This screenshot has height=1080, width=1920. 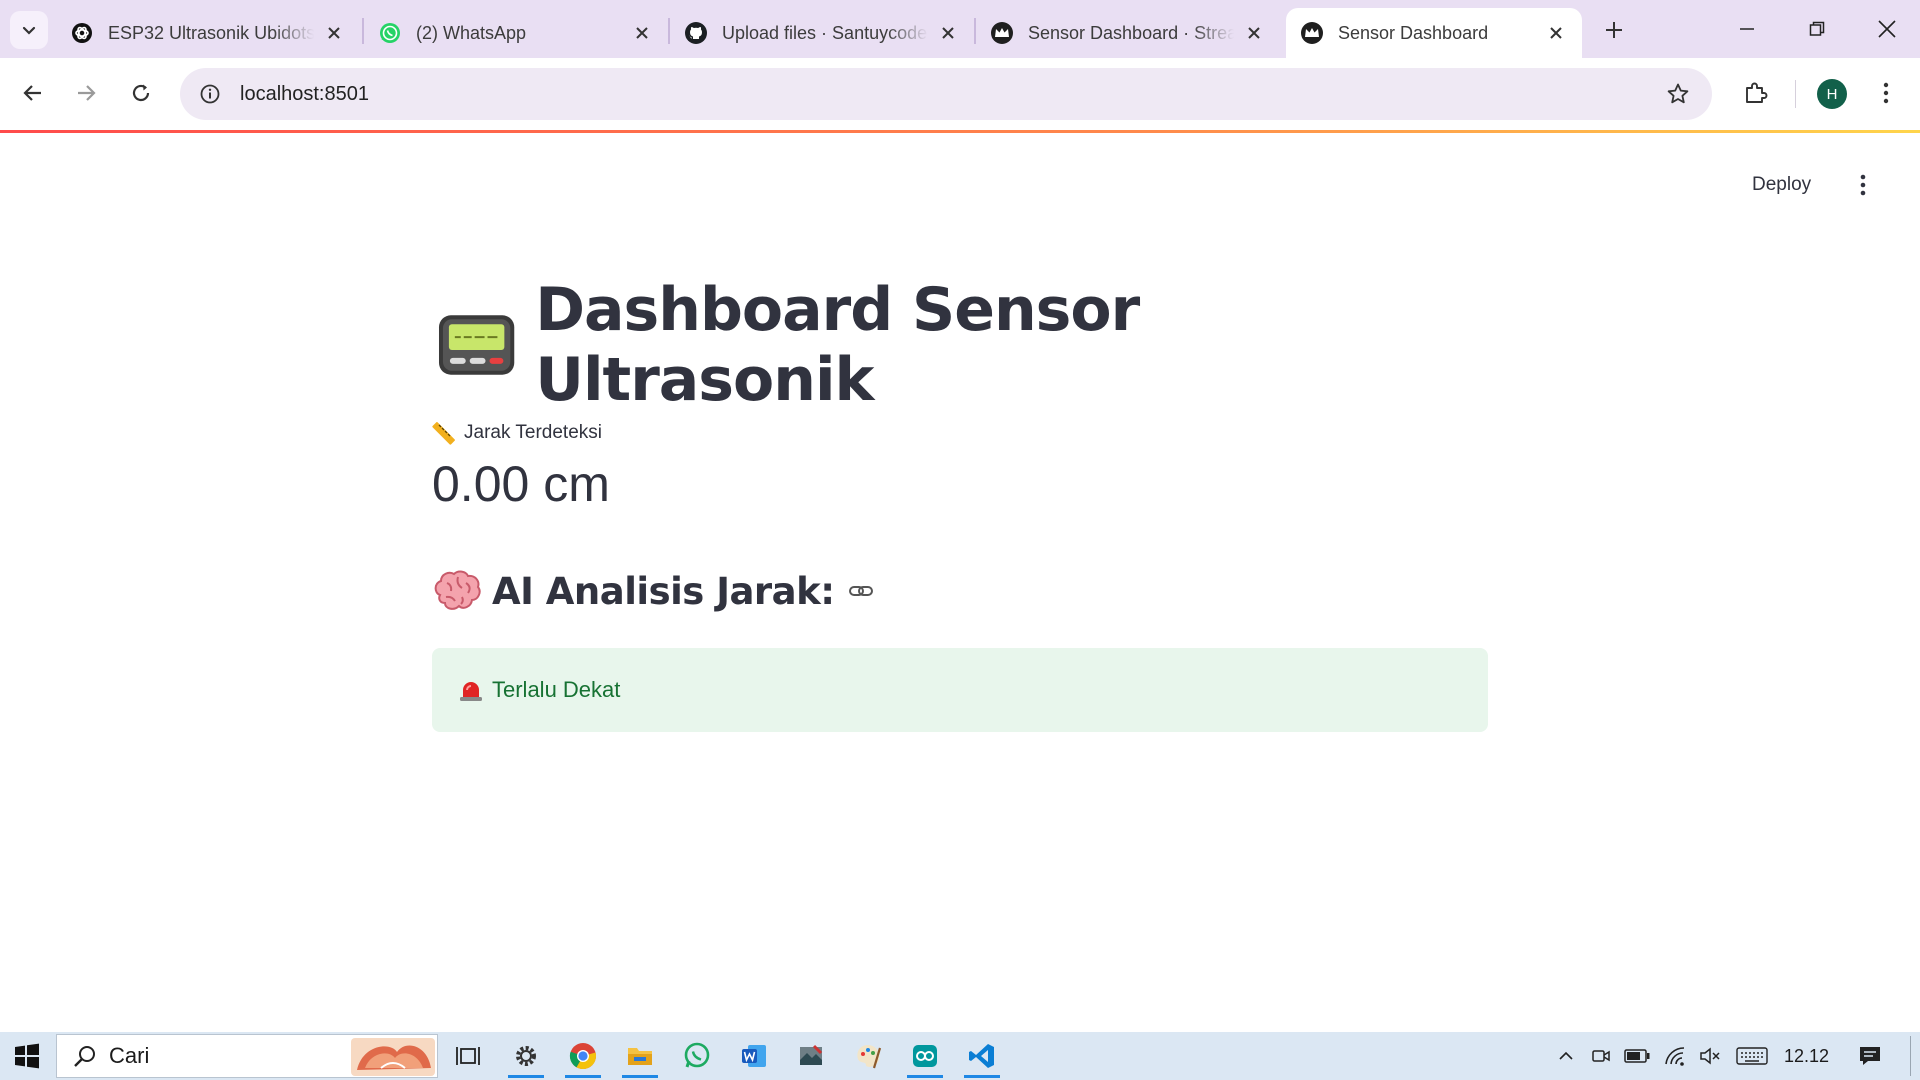 I want to click on task-view-icon, so click(x=468, y=1056).